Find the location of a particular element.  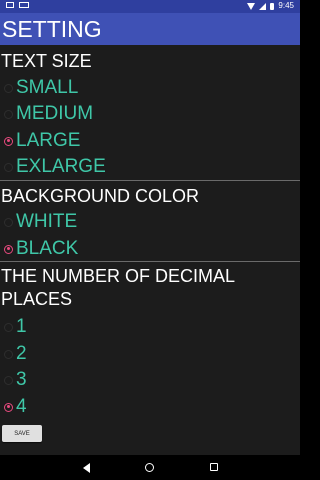

radio-option-medium: MEDIUM is located at coordinates (150, 114).